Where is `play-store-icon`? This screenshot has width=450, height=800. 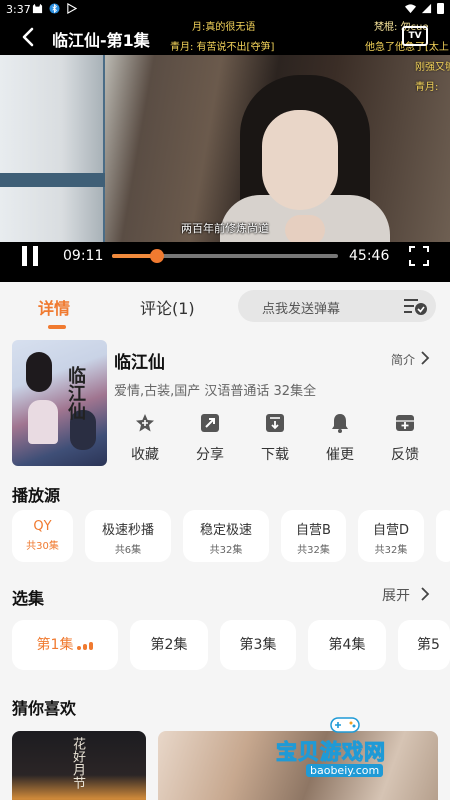 play-store-icon is located at coordinates (72, 8).